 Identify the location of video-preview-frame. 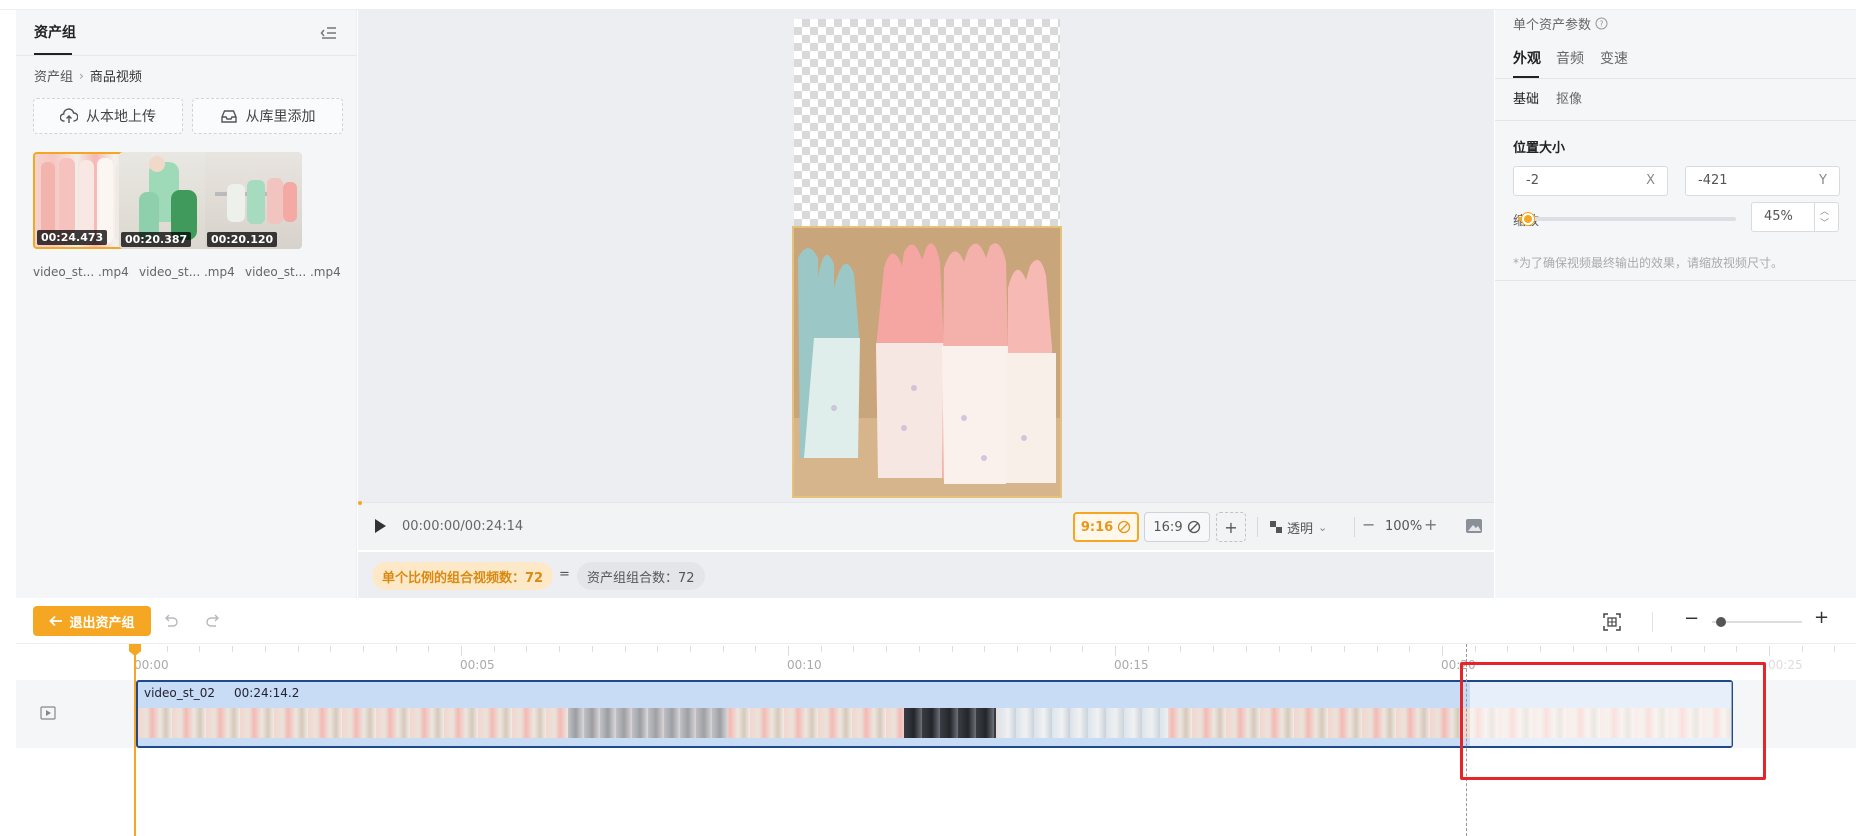
(927, 362).